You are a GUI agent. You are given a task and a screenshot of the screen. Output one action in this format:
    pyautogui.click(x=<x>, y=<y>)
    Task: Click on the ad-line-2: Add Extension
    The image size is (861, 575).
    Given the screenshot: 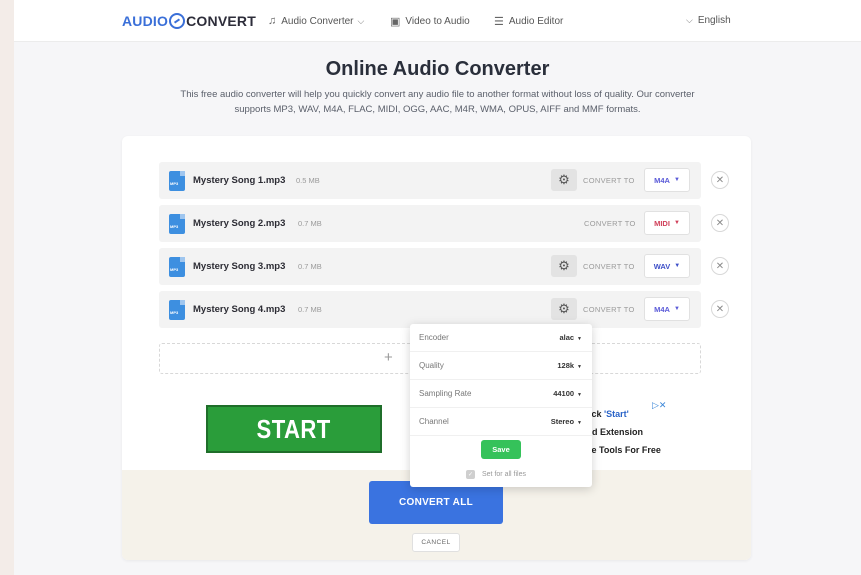 What is the action you would take?
    pyautogui.click(x=612, y=432)
    